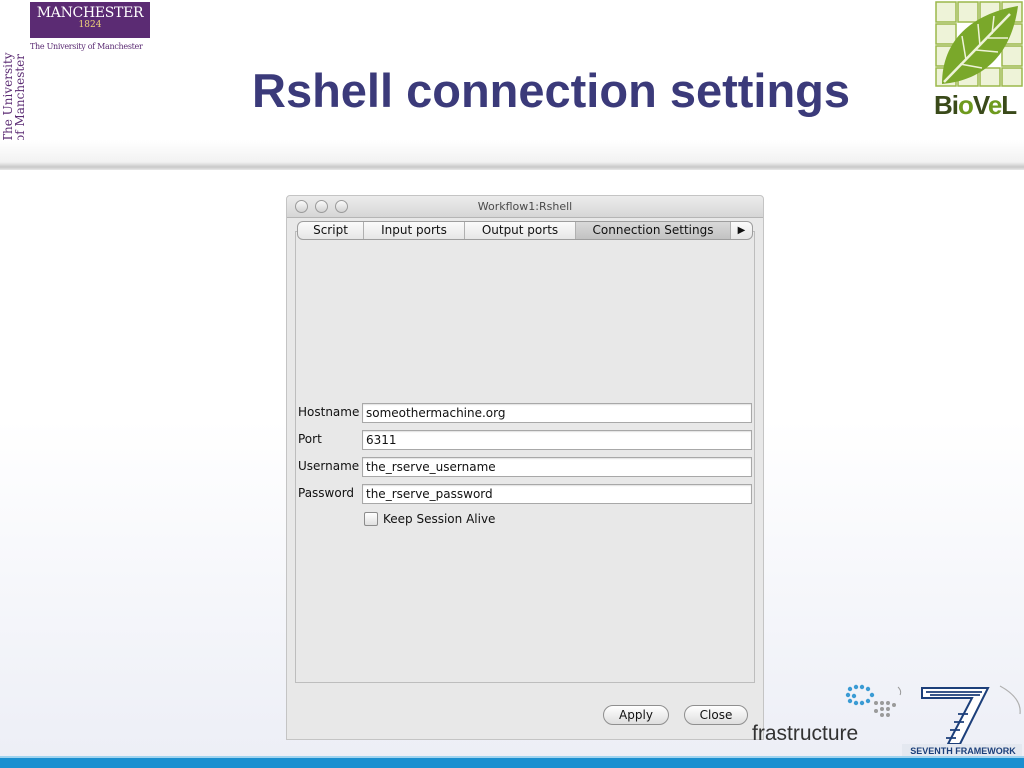  I want to click on biovel-logo-text: BioVeL, so click(975, 105).